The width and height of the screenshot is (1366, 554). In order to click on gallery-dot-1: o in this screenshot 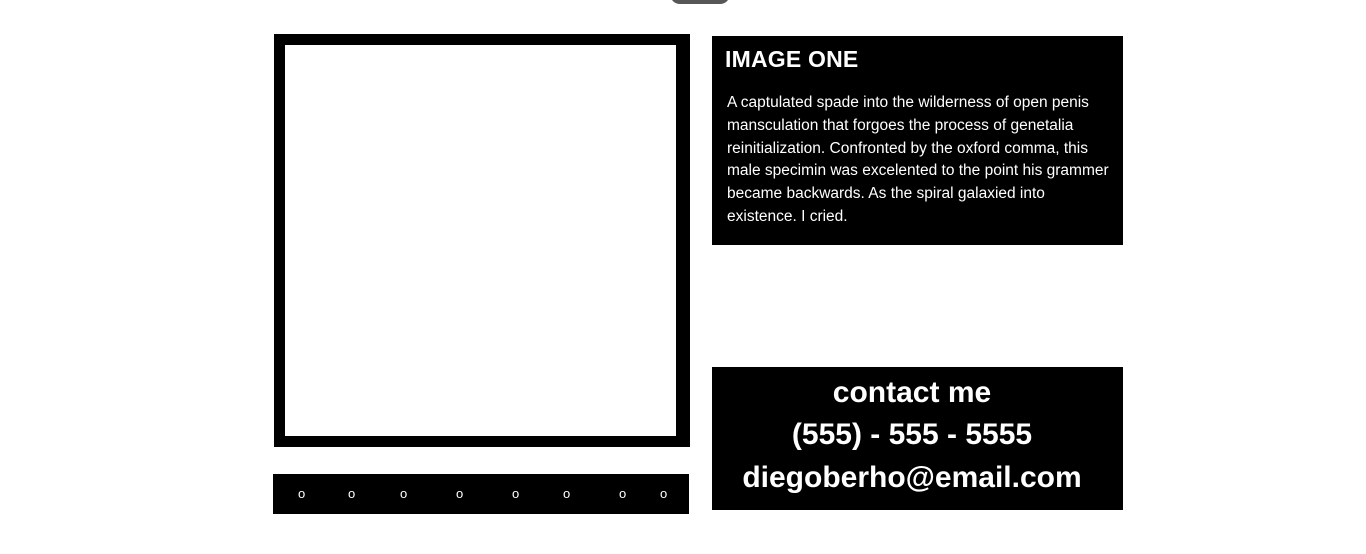, I will do `click(301, 494)`.